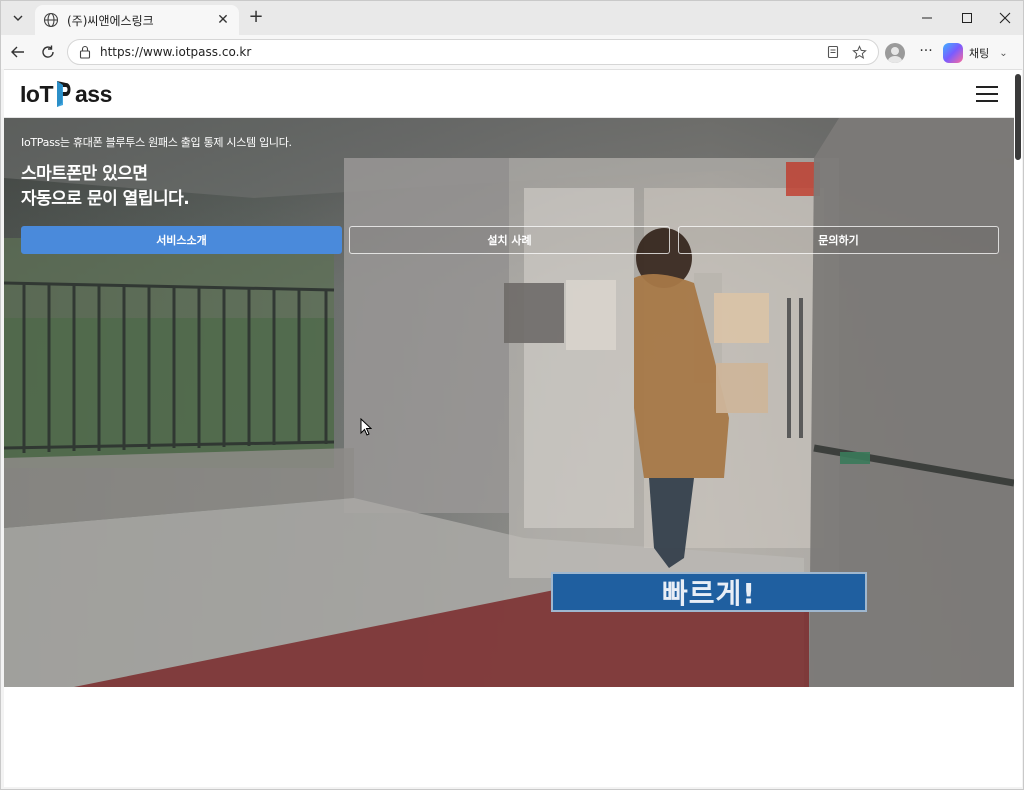 Image resolution: width=1024 pixels, height=790 pixels. I want to click on address-bar: https://www.iotpass.co.kr, so click(473, 52).